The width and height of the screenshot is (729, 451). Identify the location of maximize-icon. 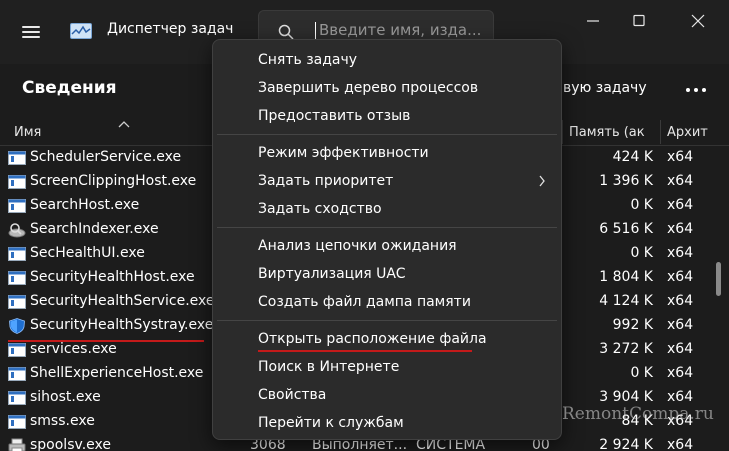
(639, 21).